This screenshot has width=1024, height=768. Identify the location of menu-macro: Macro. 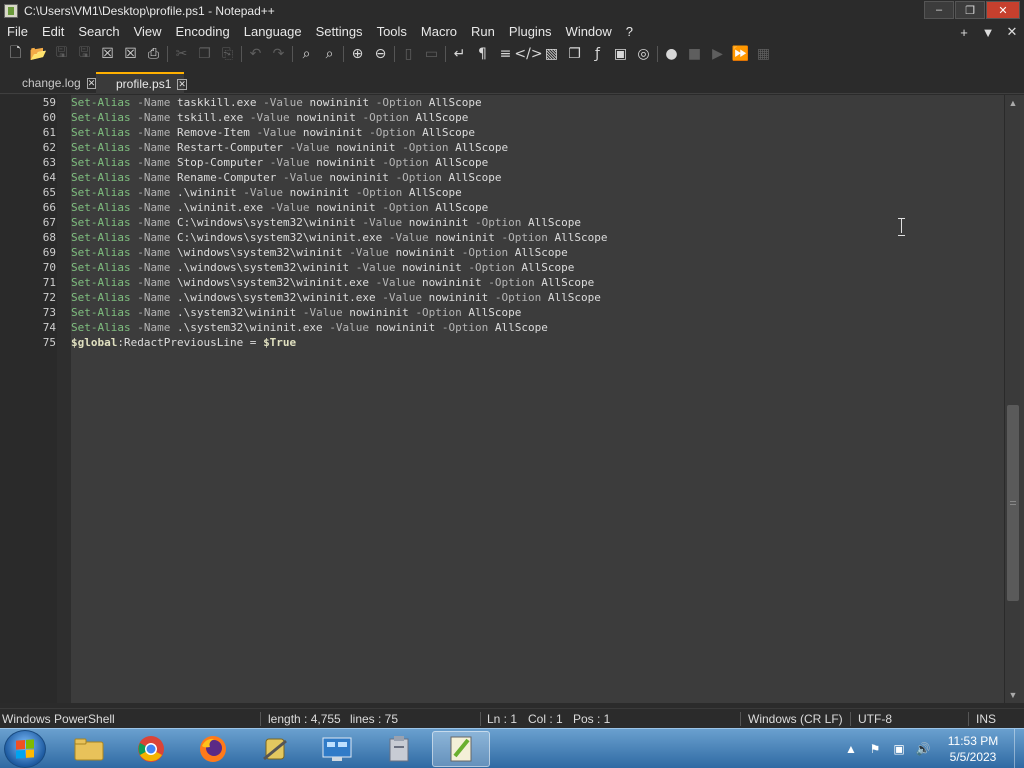
(439, 32).